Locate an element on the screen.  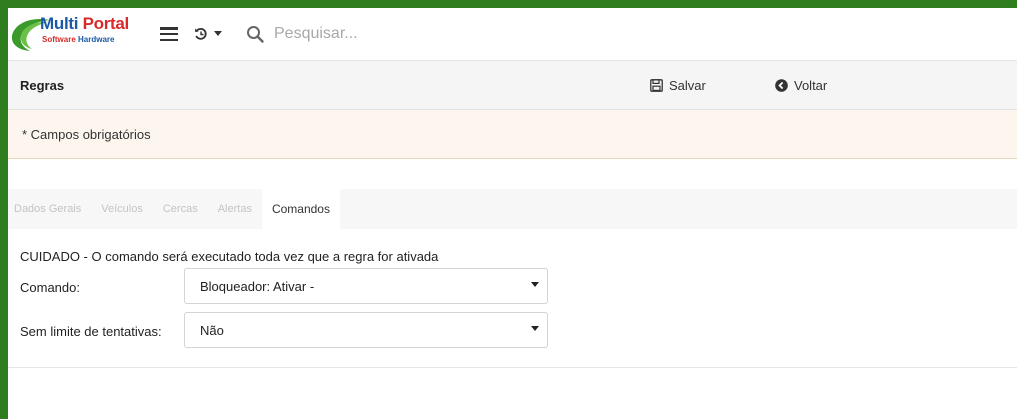
tab-veiculos: Veículos is located at coordinates (122, 209).